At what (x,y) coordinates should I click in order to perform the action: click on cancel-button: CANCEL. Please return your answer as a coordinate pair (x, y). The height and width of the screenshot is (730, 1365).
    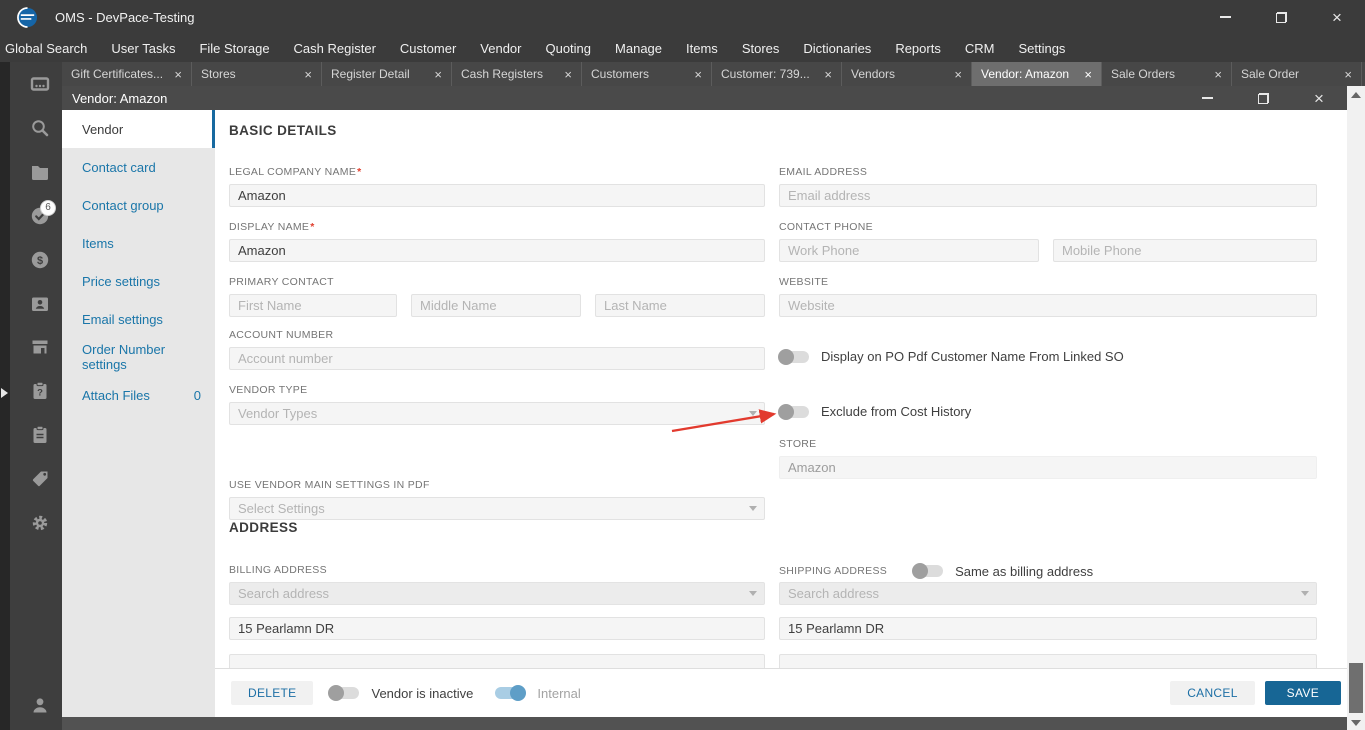
    Looking at the image, I should click on (1212, 693).